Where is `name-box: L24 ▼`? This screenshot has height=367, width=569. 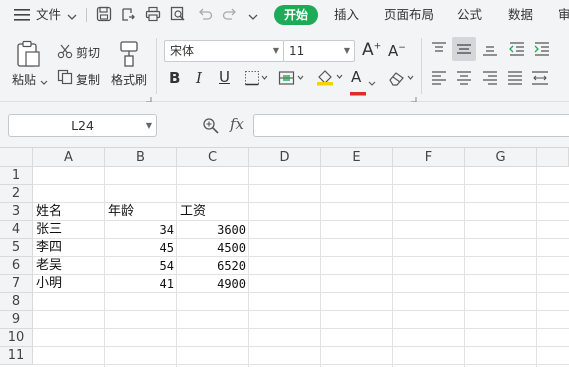 name-box: L24 ▼ is located at coordinates (82, 125).